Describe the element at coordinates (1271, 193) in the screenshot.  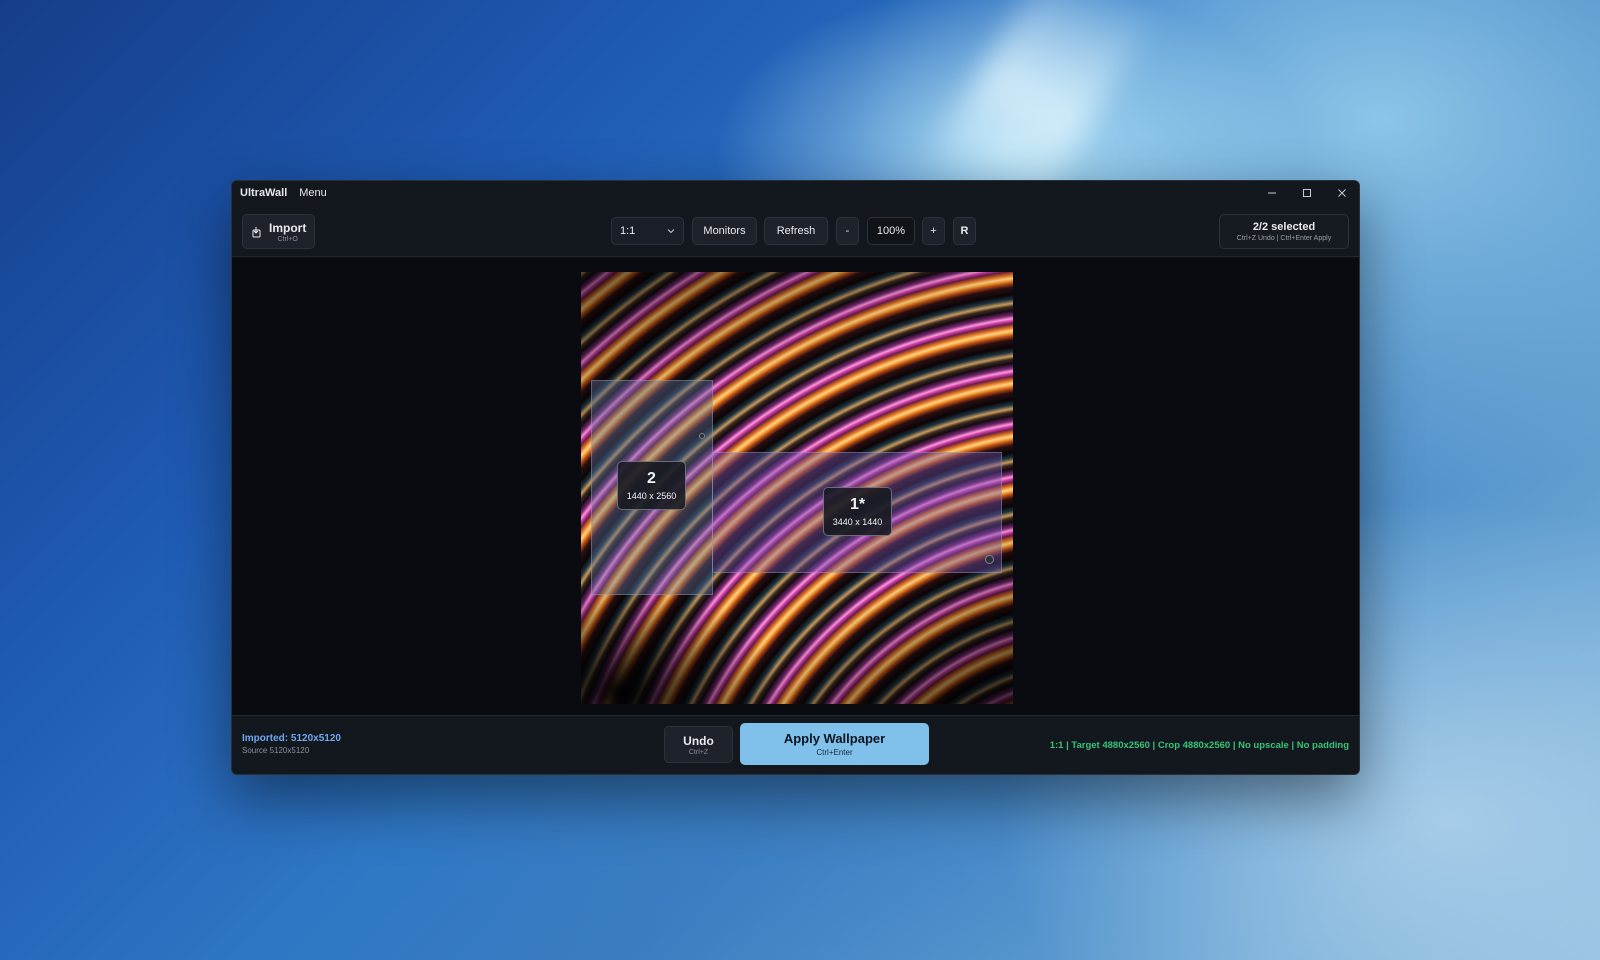
I see `minimize-icon` at that location.